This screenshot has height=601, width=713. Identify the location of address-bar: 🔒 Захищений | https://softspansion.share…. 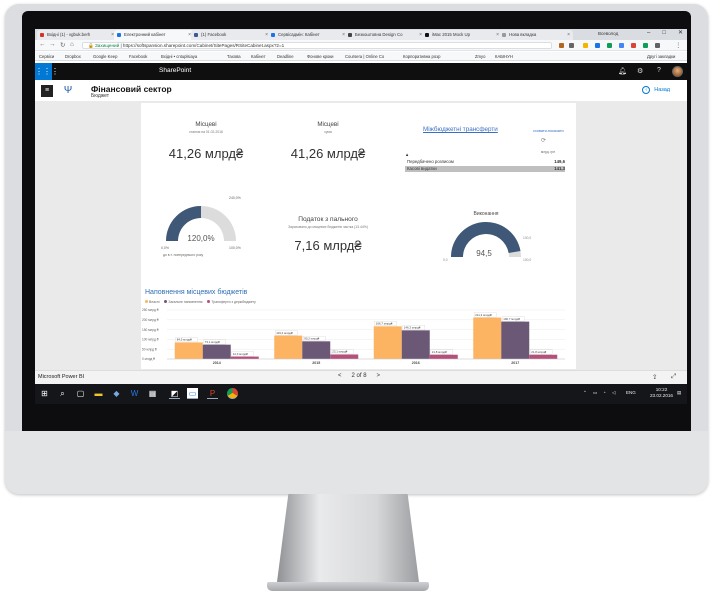
(317, 45).